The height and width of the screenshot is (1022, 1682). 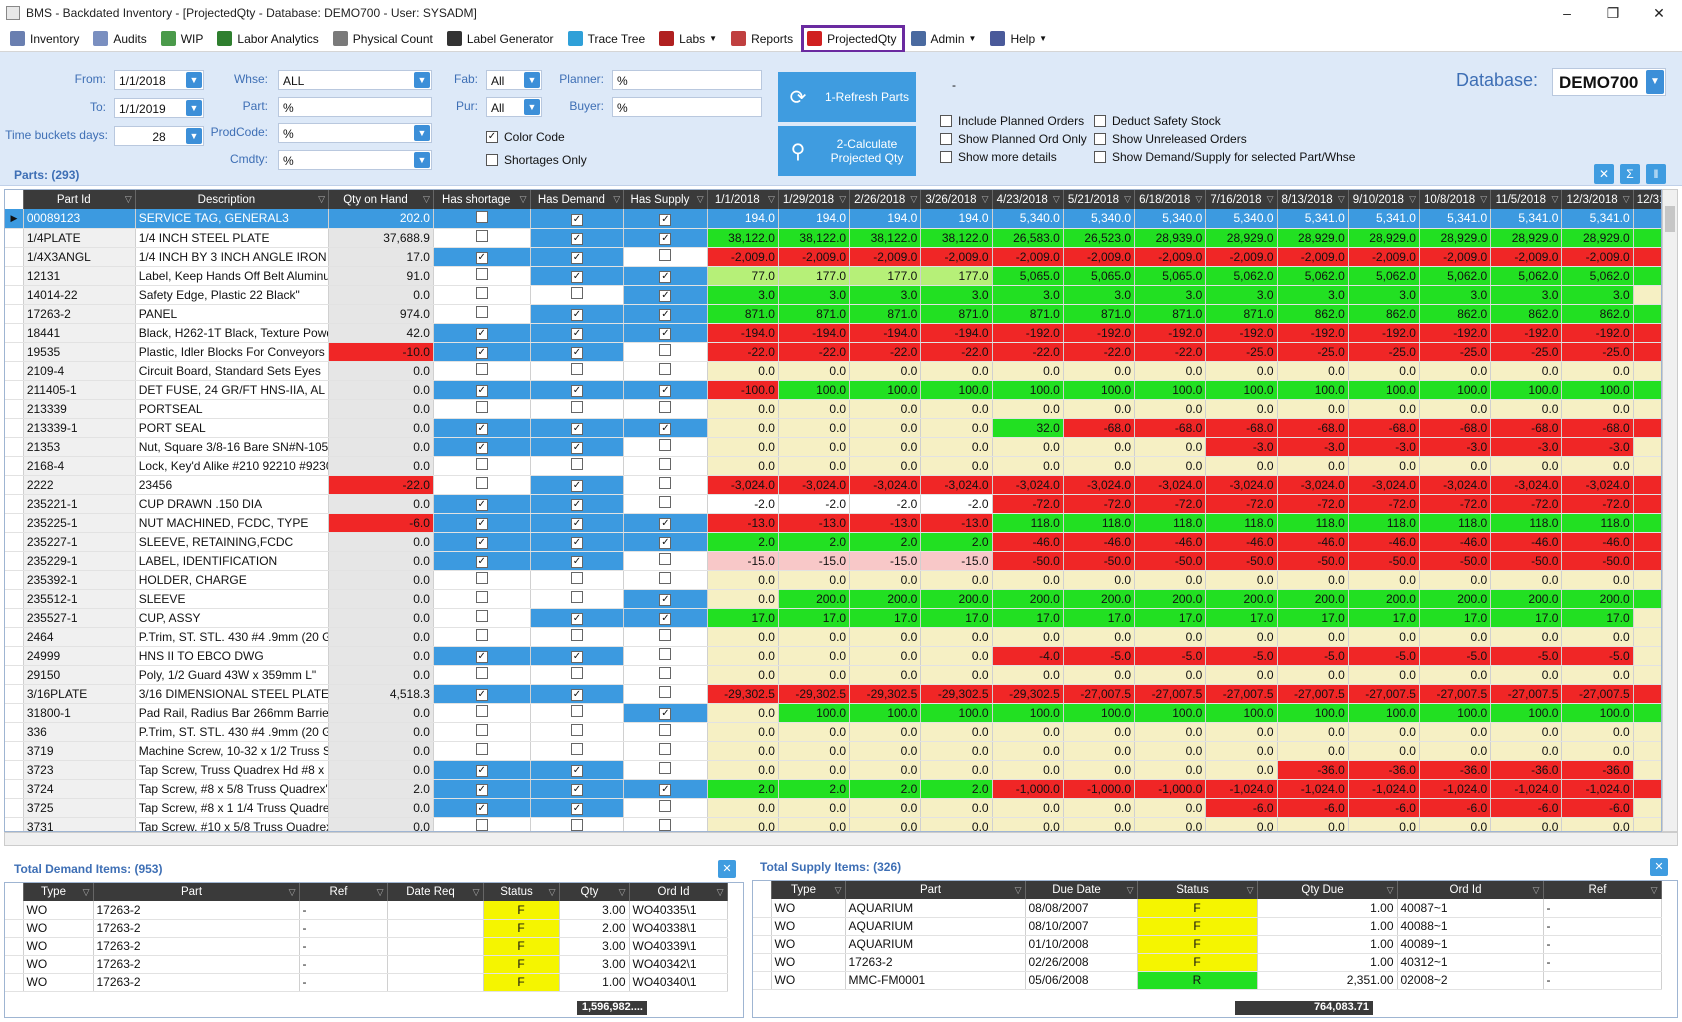 What do you see at coordinates (1597, 199) in the screenshot?
I see `column-header-18: 12/3/2018 ▽` at bounding box center [1597, 199].